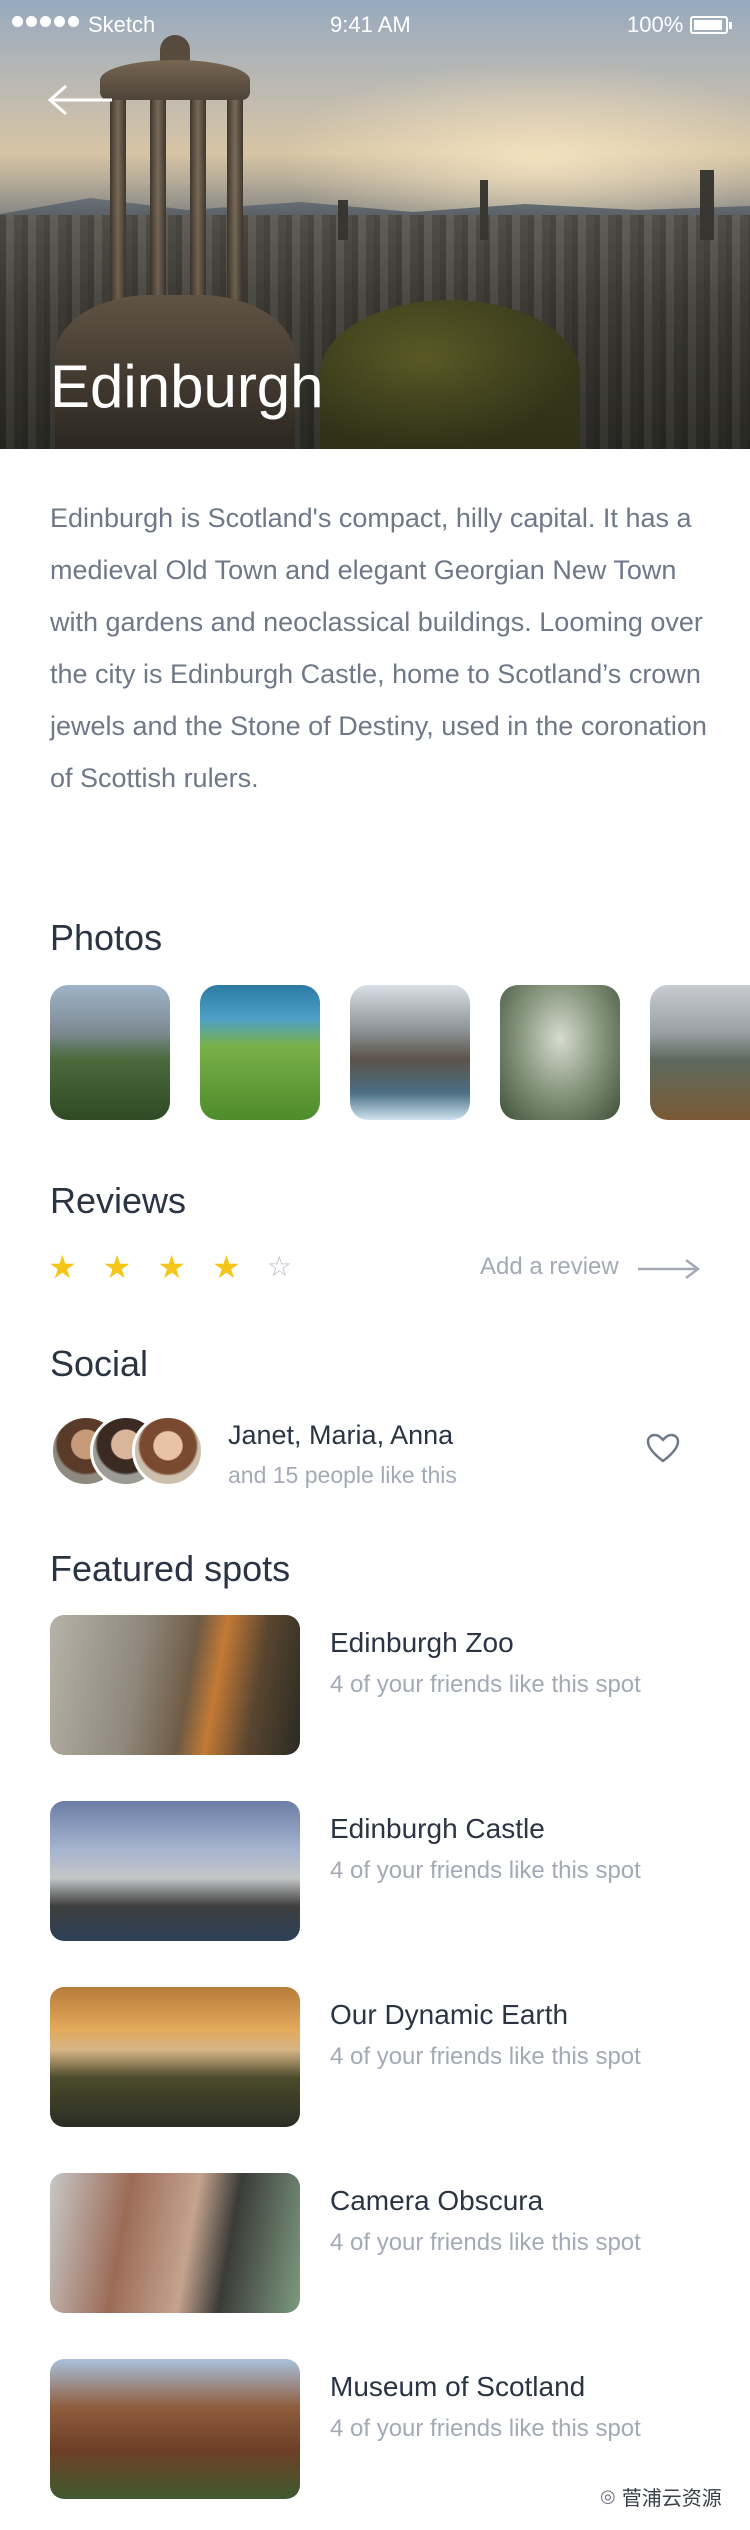 The image size is (750, 2530). I want to click on back-button, so click(81, 100).